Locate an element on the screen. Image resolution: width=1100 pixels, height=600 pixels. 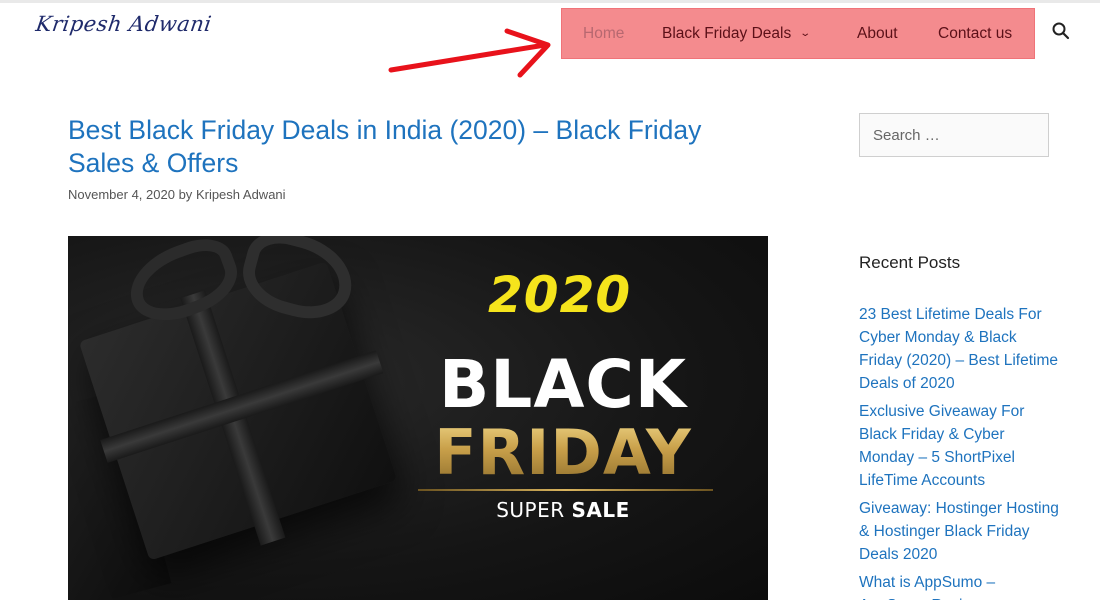
hero-divider is located at coordinates (565, 490).